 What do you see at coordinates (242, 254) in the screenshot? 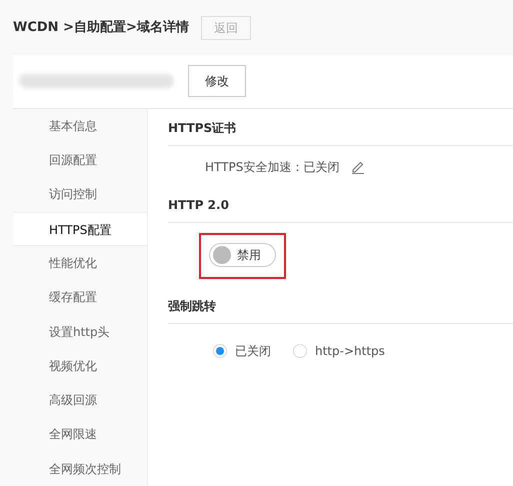
I see `toggle-switch: 禁用` at bounding box center [242, 254].